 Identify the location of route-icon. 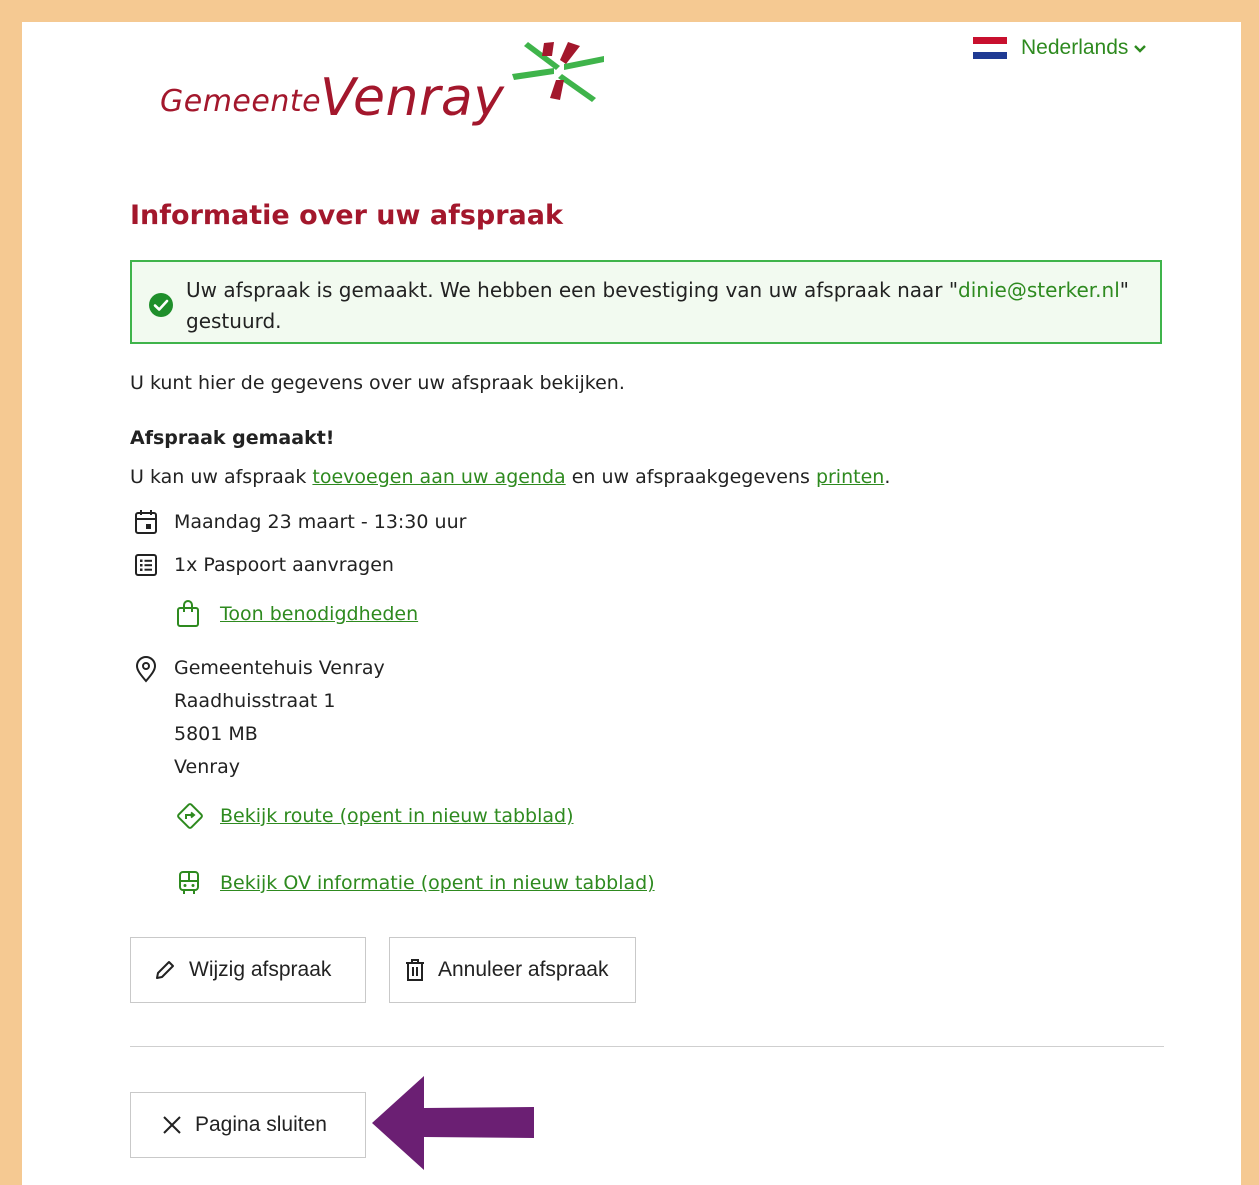
(191, 816).